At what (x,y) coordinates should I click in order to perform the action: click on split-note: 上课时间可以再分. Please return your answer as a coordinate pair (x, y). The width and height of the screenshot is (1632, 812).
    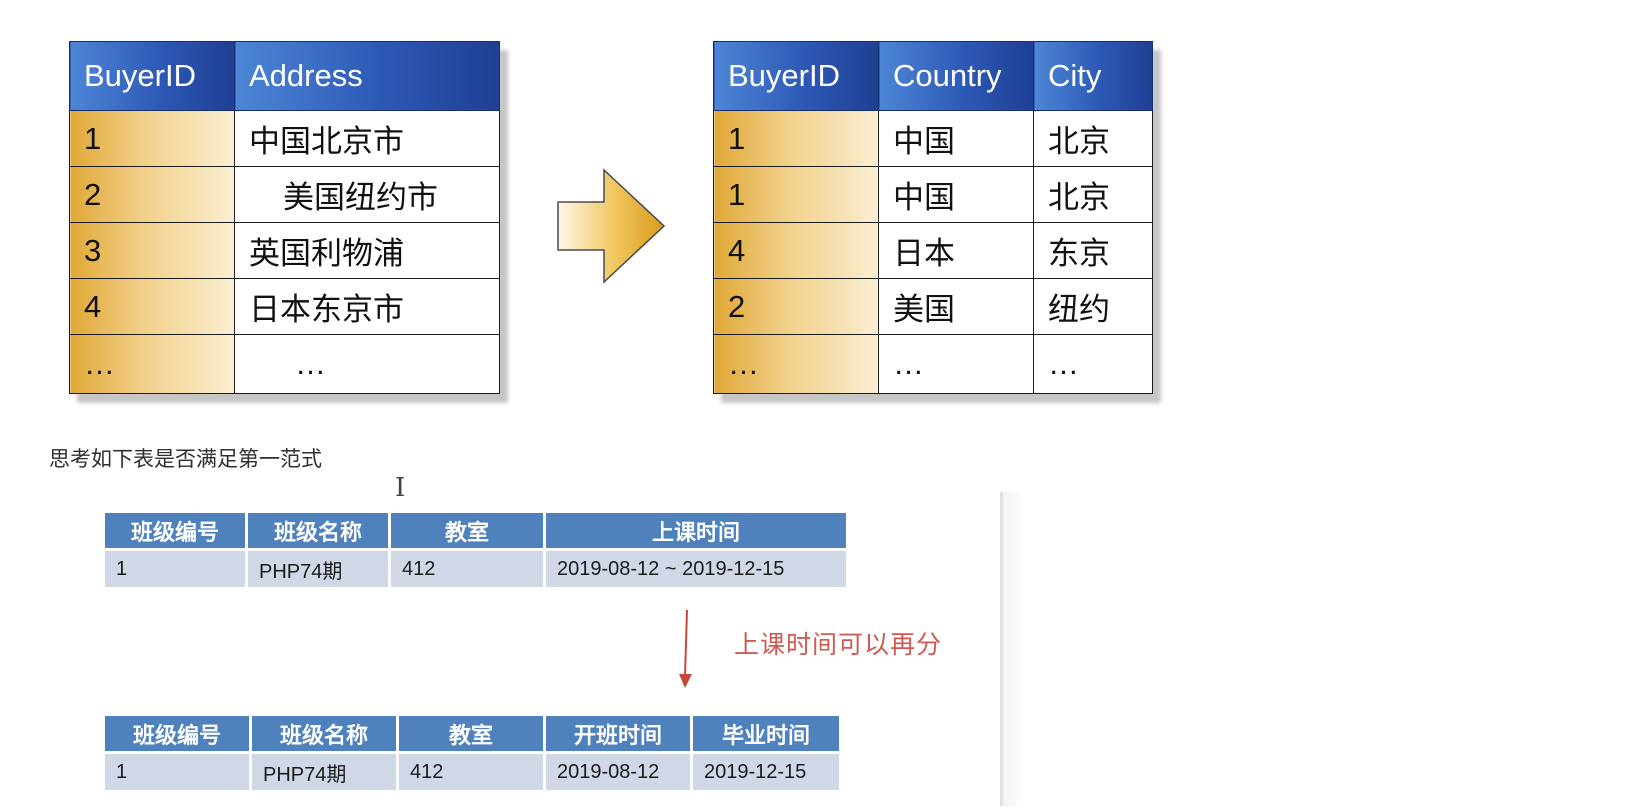
    Looking at the image, I should click on (838, 644).